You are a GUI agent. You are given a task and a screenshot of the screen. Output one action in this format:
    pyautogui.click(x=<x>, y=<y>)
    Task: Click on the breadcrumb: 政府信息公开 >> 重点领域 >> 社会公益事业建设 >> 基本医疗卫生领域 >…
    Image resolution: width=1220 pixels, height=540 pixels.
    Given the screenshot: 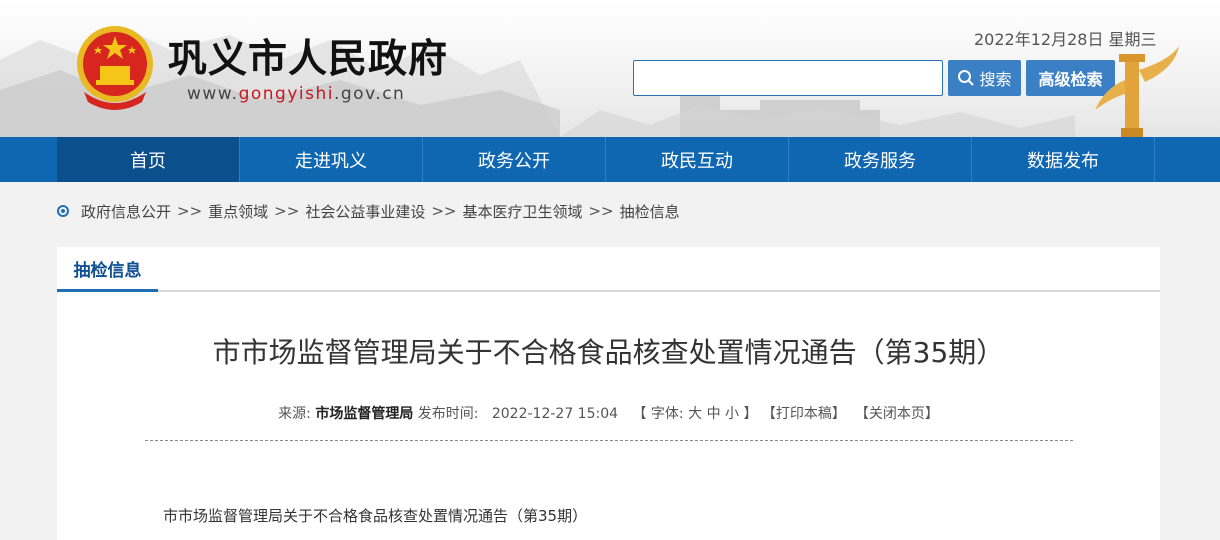 What is the action you would take?
    pyautogui.click(x=368, y=211)
    